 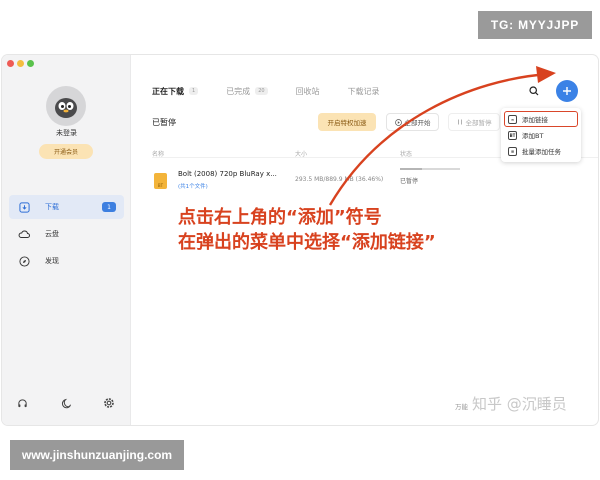 I want to click on zhihu-watermark: 知乎 @沉睡员, so click(x=519, y=404).